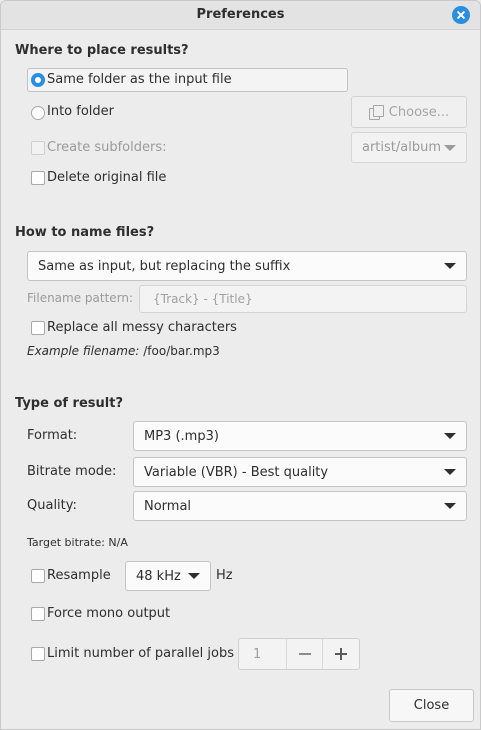  Describe the element at coordinates (80, 111) in the screenshot. I see `into-folder-label: Into folder` at that location.